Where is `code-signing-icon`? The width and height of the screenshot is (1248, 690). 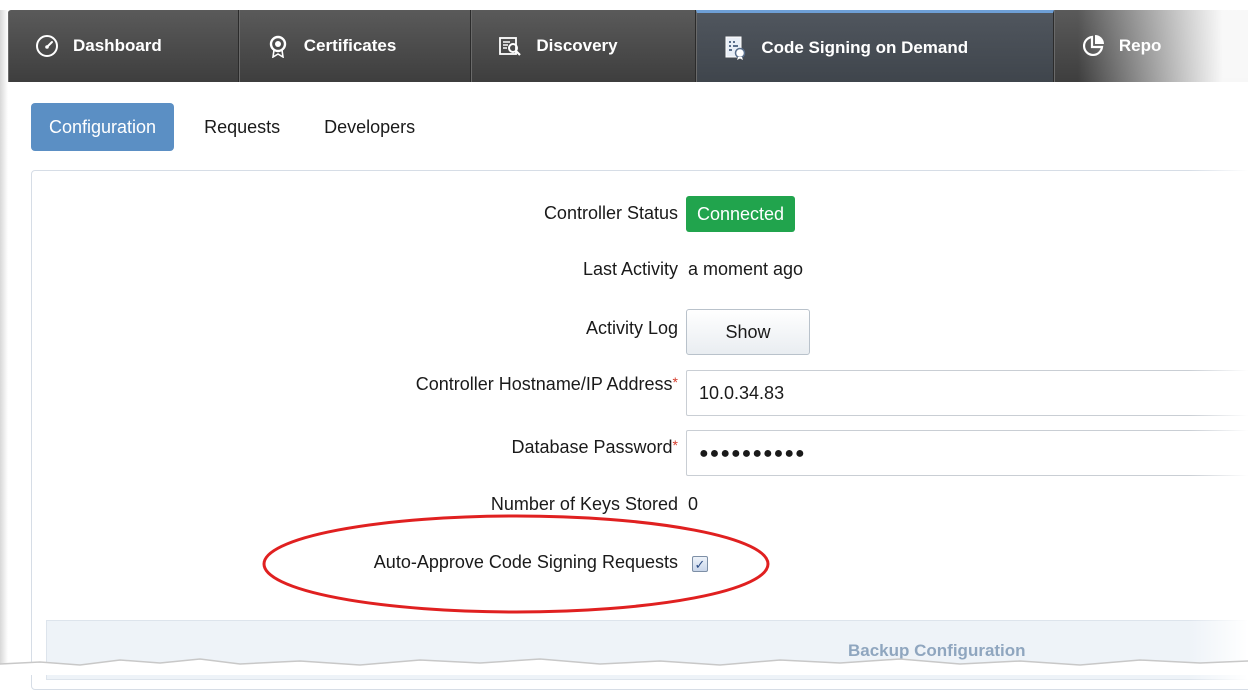
code-signing-icon is located at coordinates (735, 48).